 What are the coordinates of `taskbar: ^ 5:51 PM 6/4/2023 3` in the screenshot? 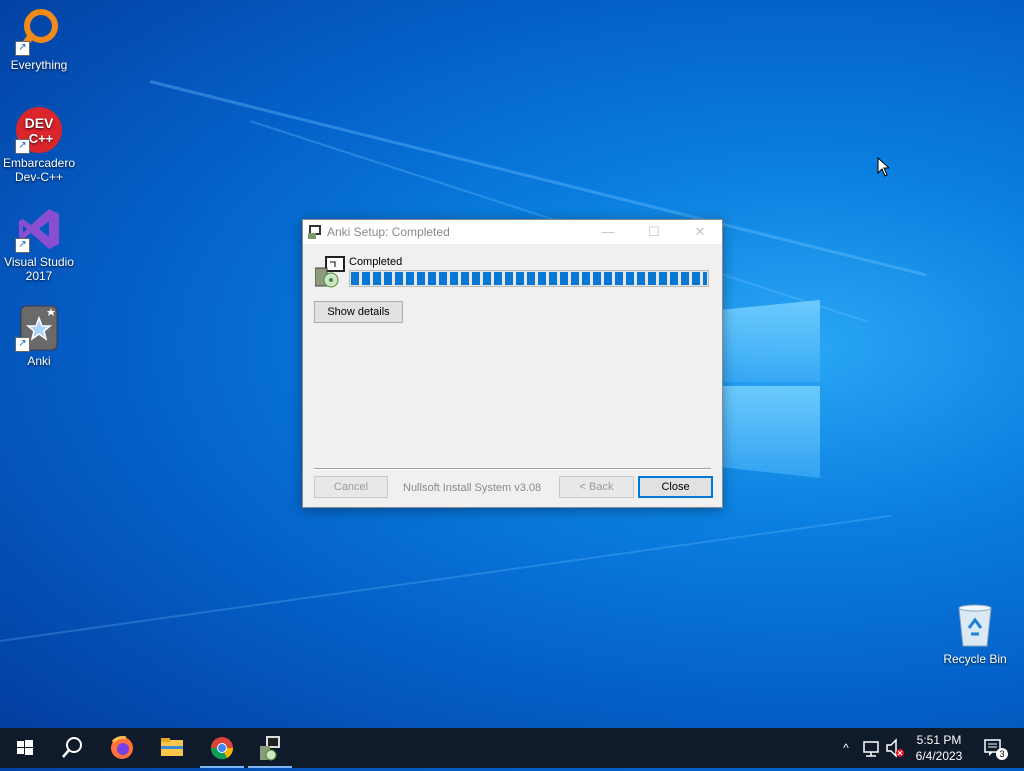 It's located at (512, 748).